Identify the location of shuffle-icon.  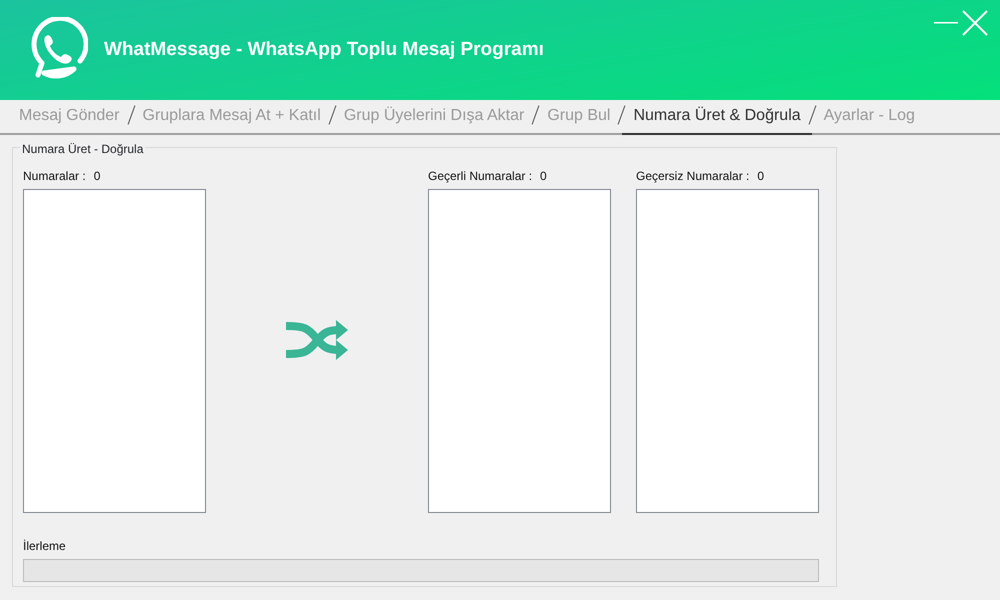
(317, 340).